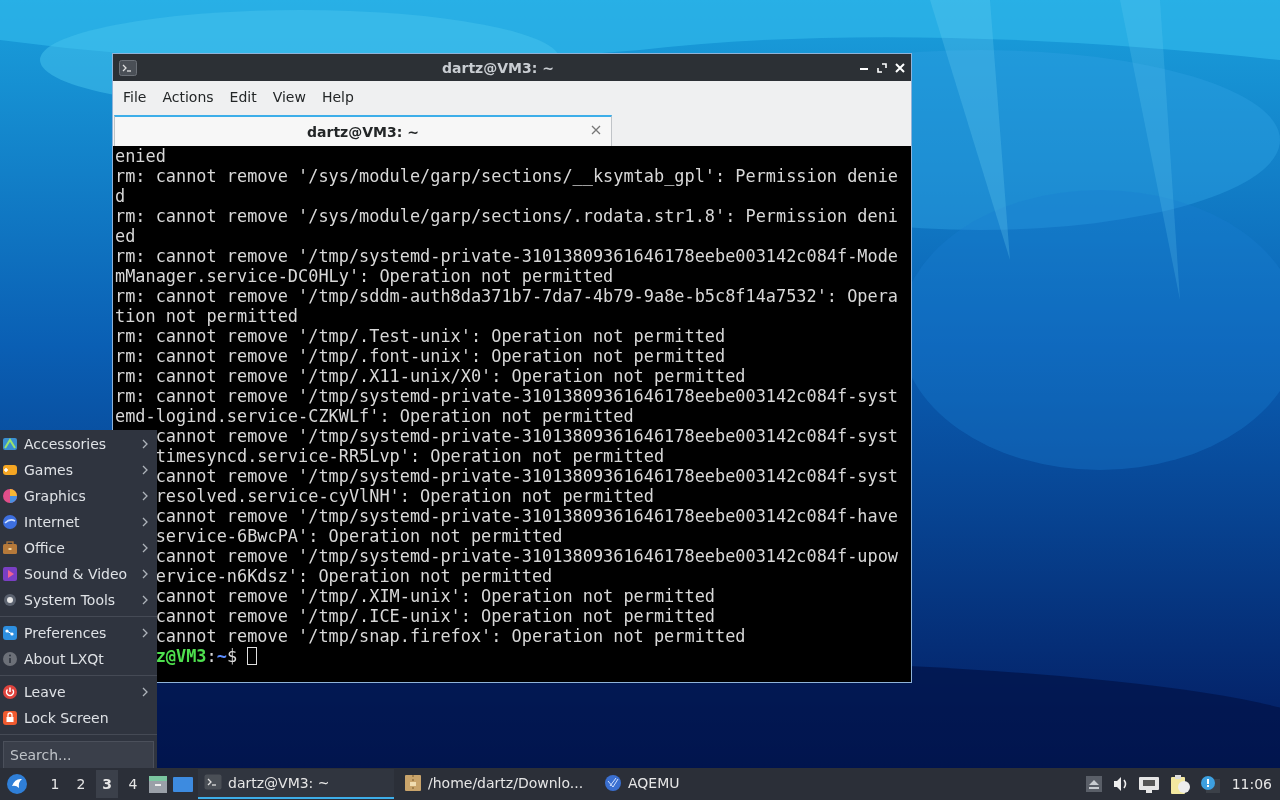 The width and height of the screenshot is (1280, 800). I want to click on menu-item: Office, so click(78, 548).